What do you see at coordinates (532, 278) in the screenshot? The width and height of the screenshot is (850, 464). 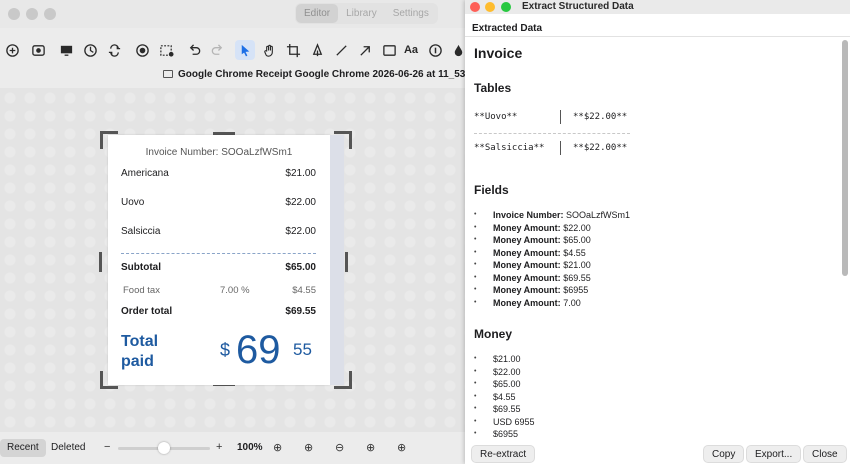 I see `field-item: Money Amount: $69.55` at bounding box center [532, 278].